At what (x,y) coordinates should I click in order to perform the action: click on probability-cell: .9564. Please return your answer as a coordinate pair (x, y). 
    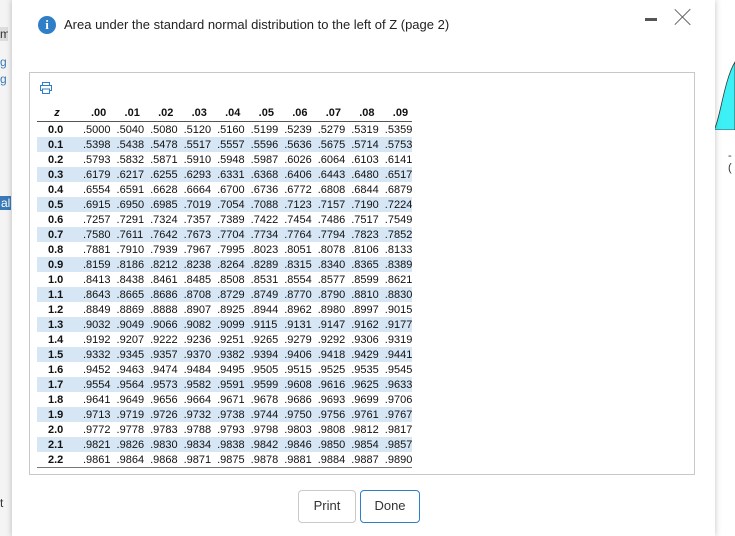
    Looking at the image, I should click on (127, 384).